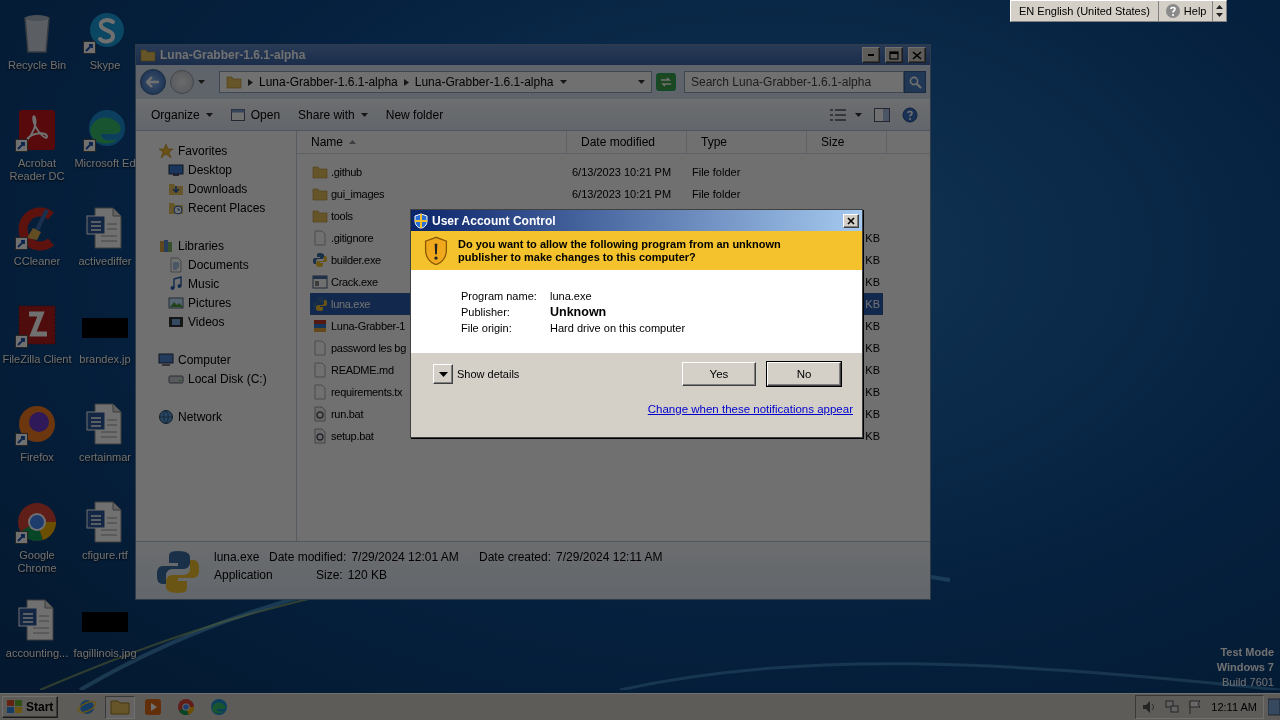 Image resolution: width=1280 pixels, height=720 pixels. I want to click on nav-item: Pictures, so click(184, 302).